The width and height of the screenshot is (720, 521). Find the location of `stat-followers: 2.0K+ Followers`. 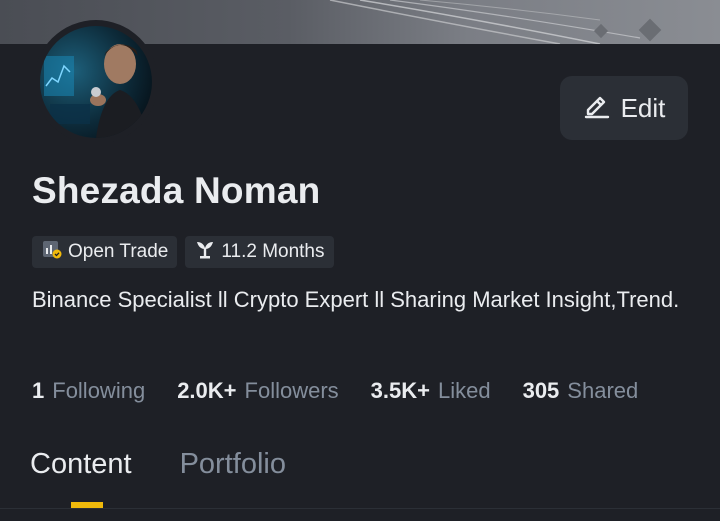

stat-followers: 2.0K+ Followers is located at coordinates (257, 391).